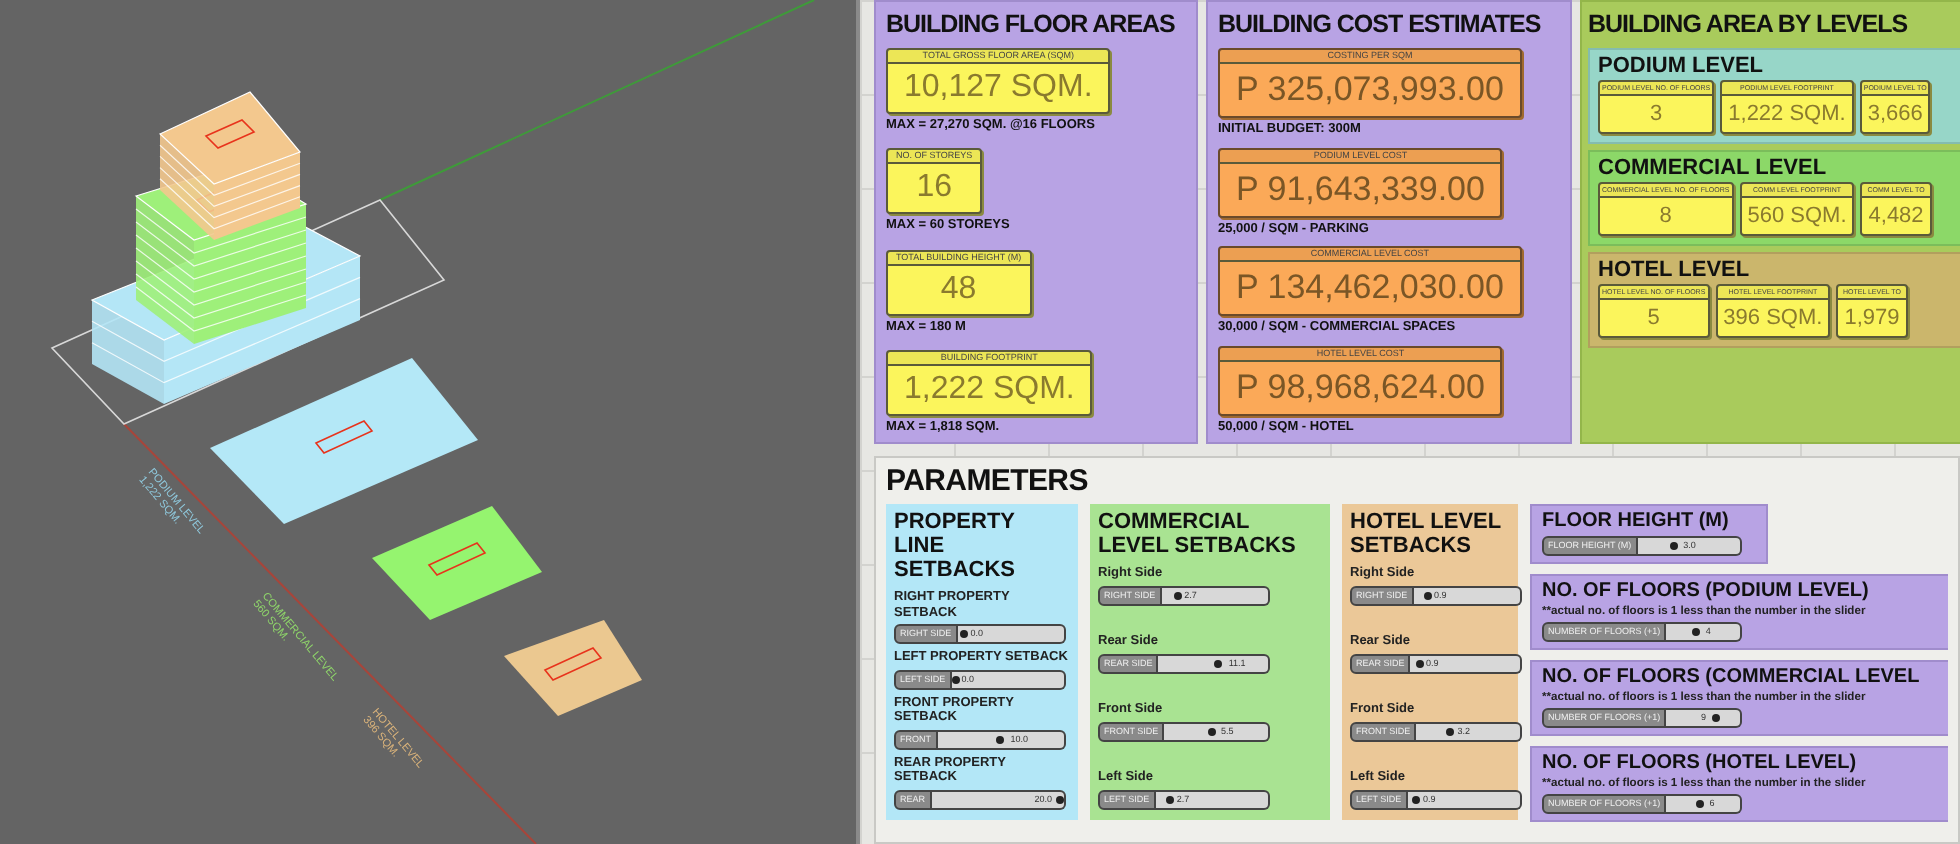 The width and height of the screenshot is (1960, 844). Describe the element at coordinates (1360, 387) in the screenshot. I see `panel-value: P 98,968,624.00` at that location.